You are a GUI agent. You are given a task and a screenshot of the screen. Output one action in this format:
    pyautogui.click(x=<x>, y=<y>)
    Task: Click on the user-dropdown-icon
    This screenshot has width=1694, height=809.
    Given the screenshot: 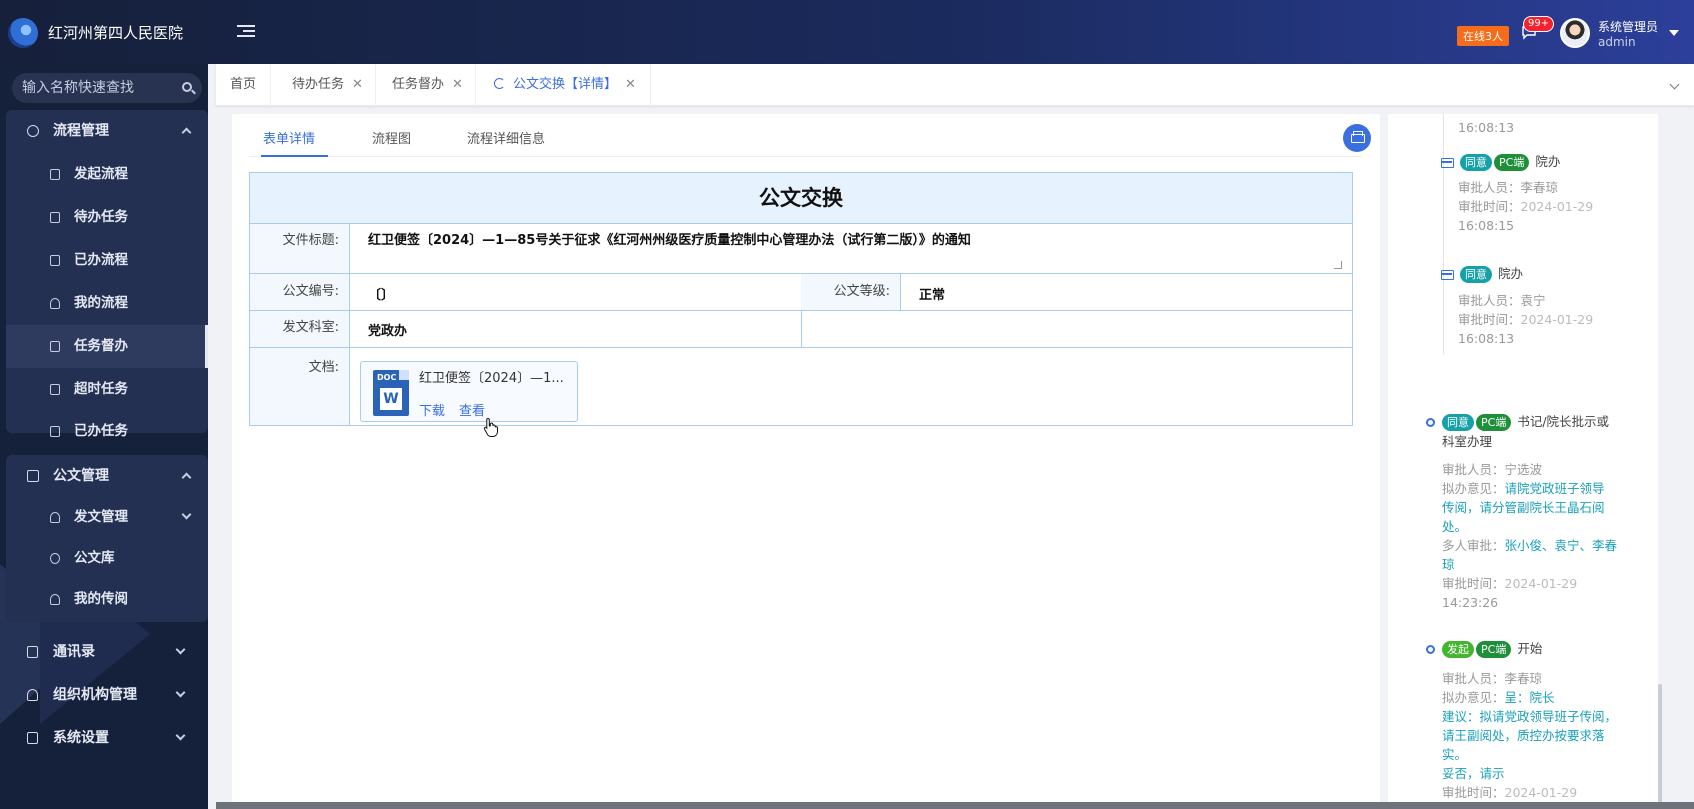 What is the action you would take?
    pyautogui.click(x=1674, y=33)
    